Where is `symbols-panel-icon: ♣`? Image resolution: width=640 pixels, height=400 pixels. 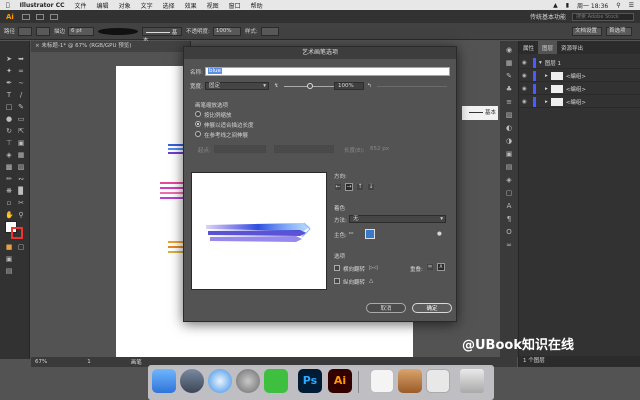
symbols-panel-icon: ♣ is located at coordinates (509, 89).